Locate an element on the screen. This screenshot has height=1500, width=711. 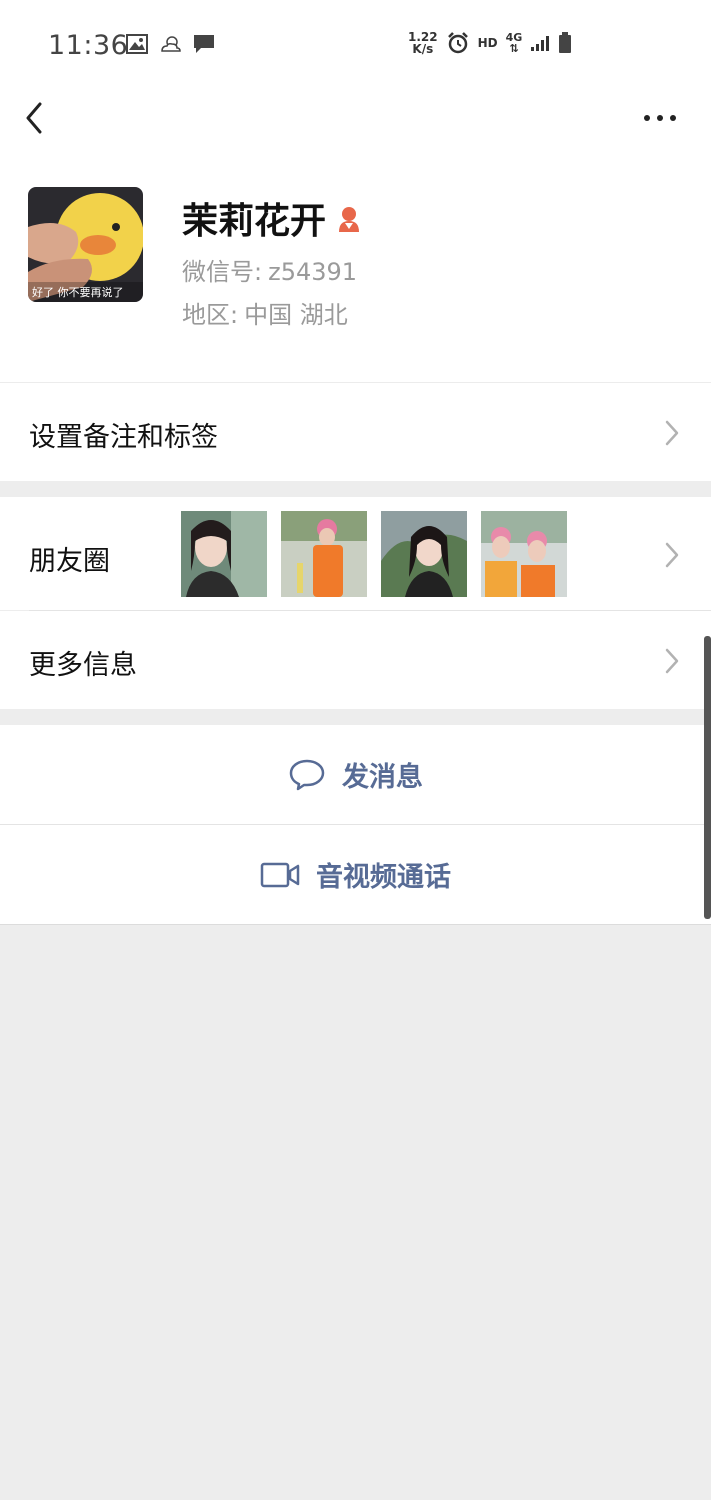
region-label: 地区: is located at coordinates (210, 315).